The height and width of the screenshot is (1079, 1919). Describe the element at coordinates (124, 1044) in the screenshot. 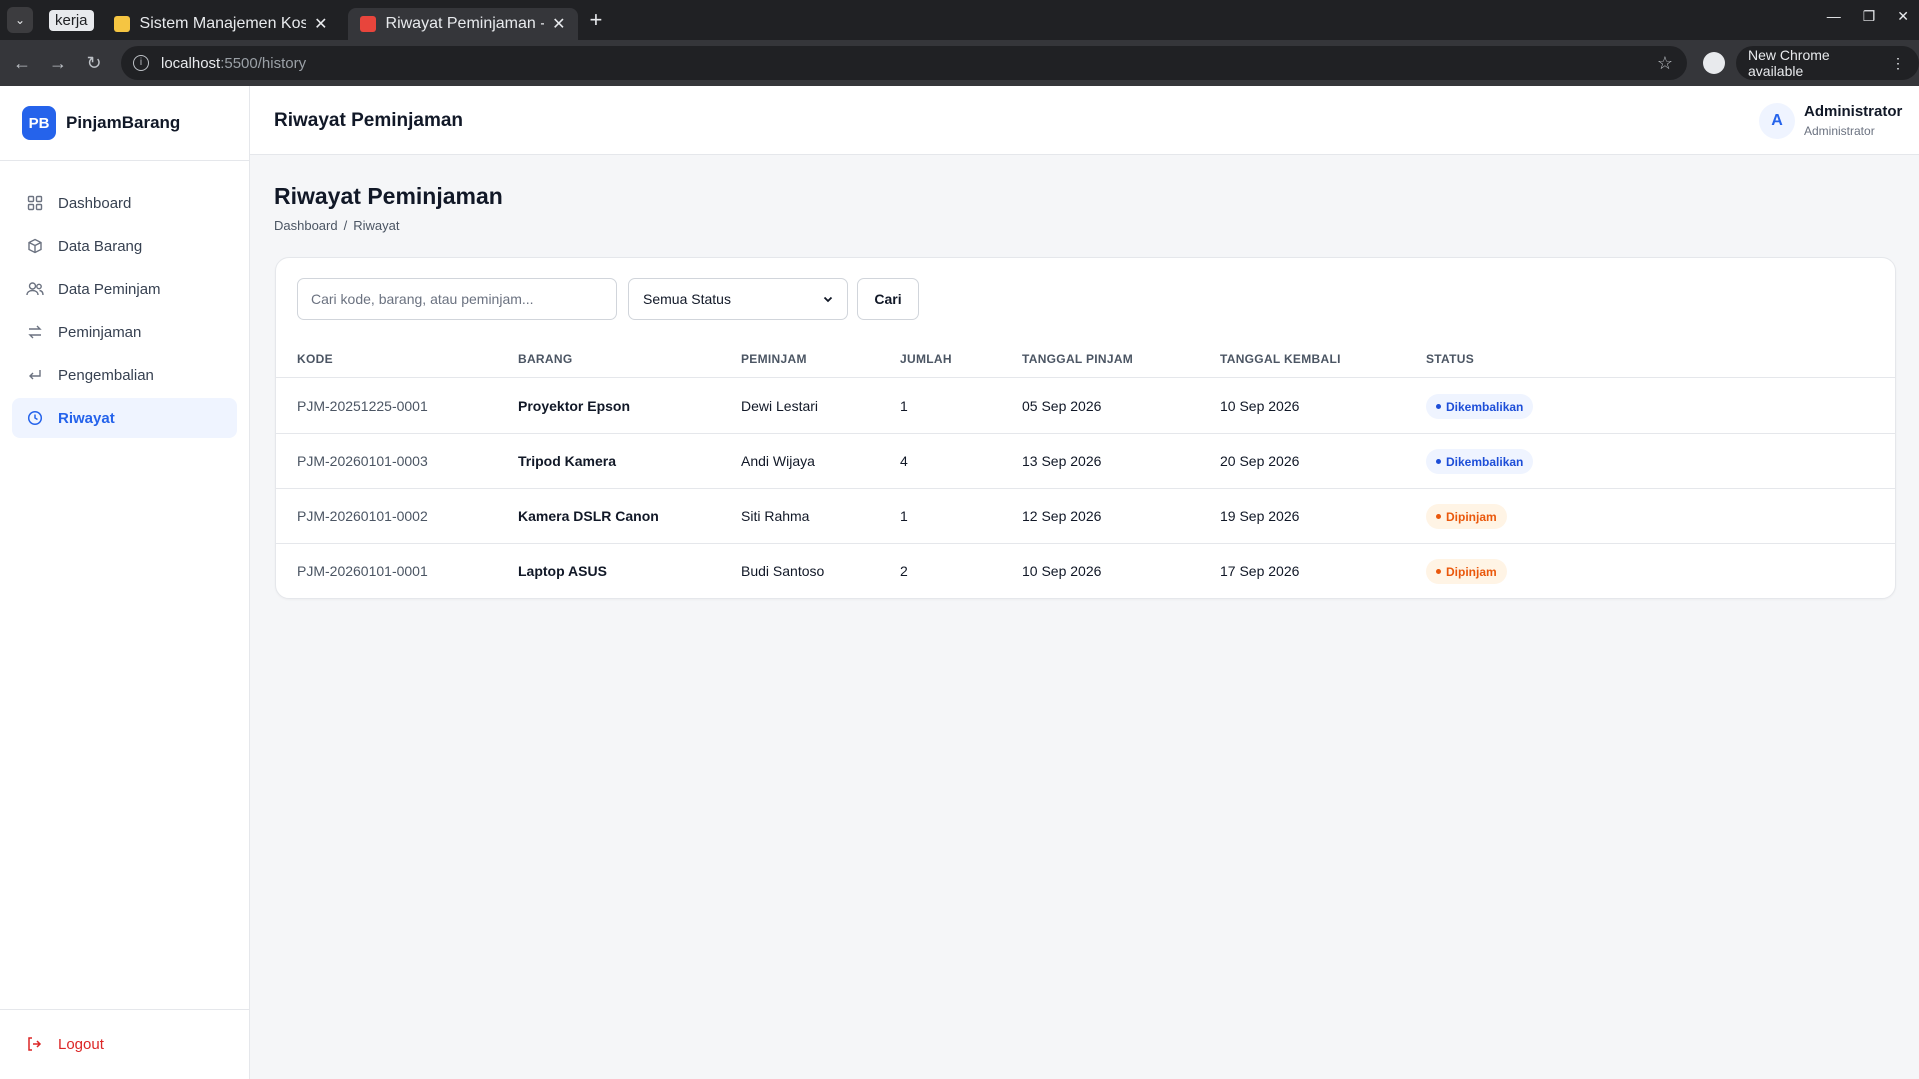

I see `logout-button: Logout` at that location.